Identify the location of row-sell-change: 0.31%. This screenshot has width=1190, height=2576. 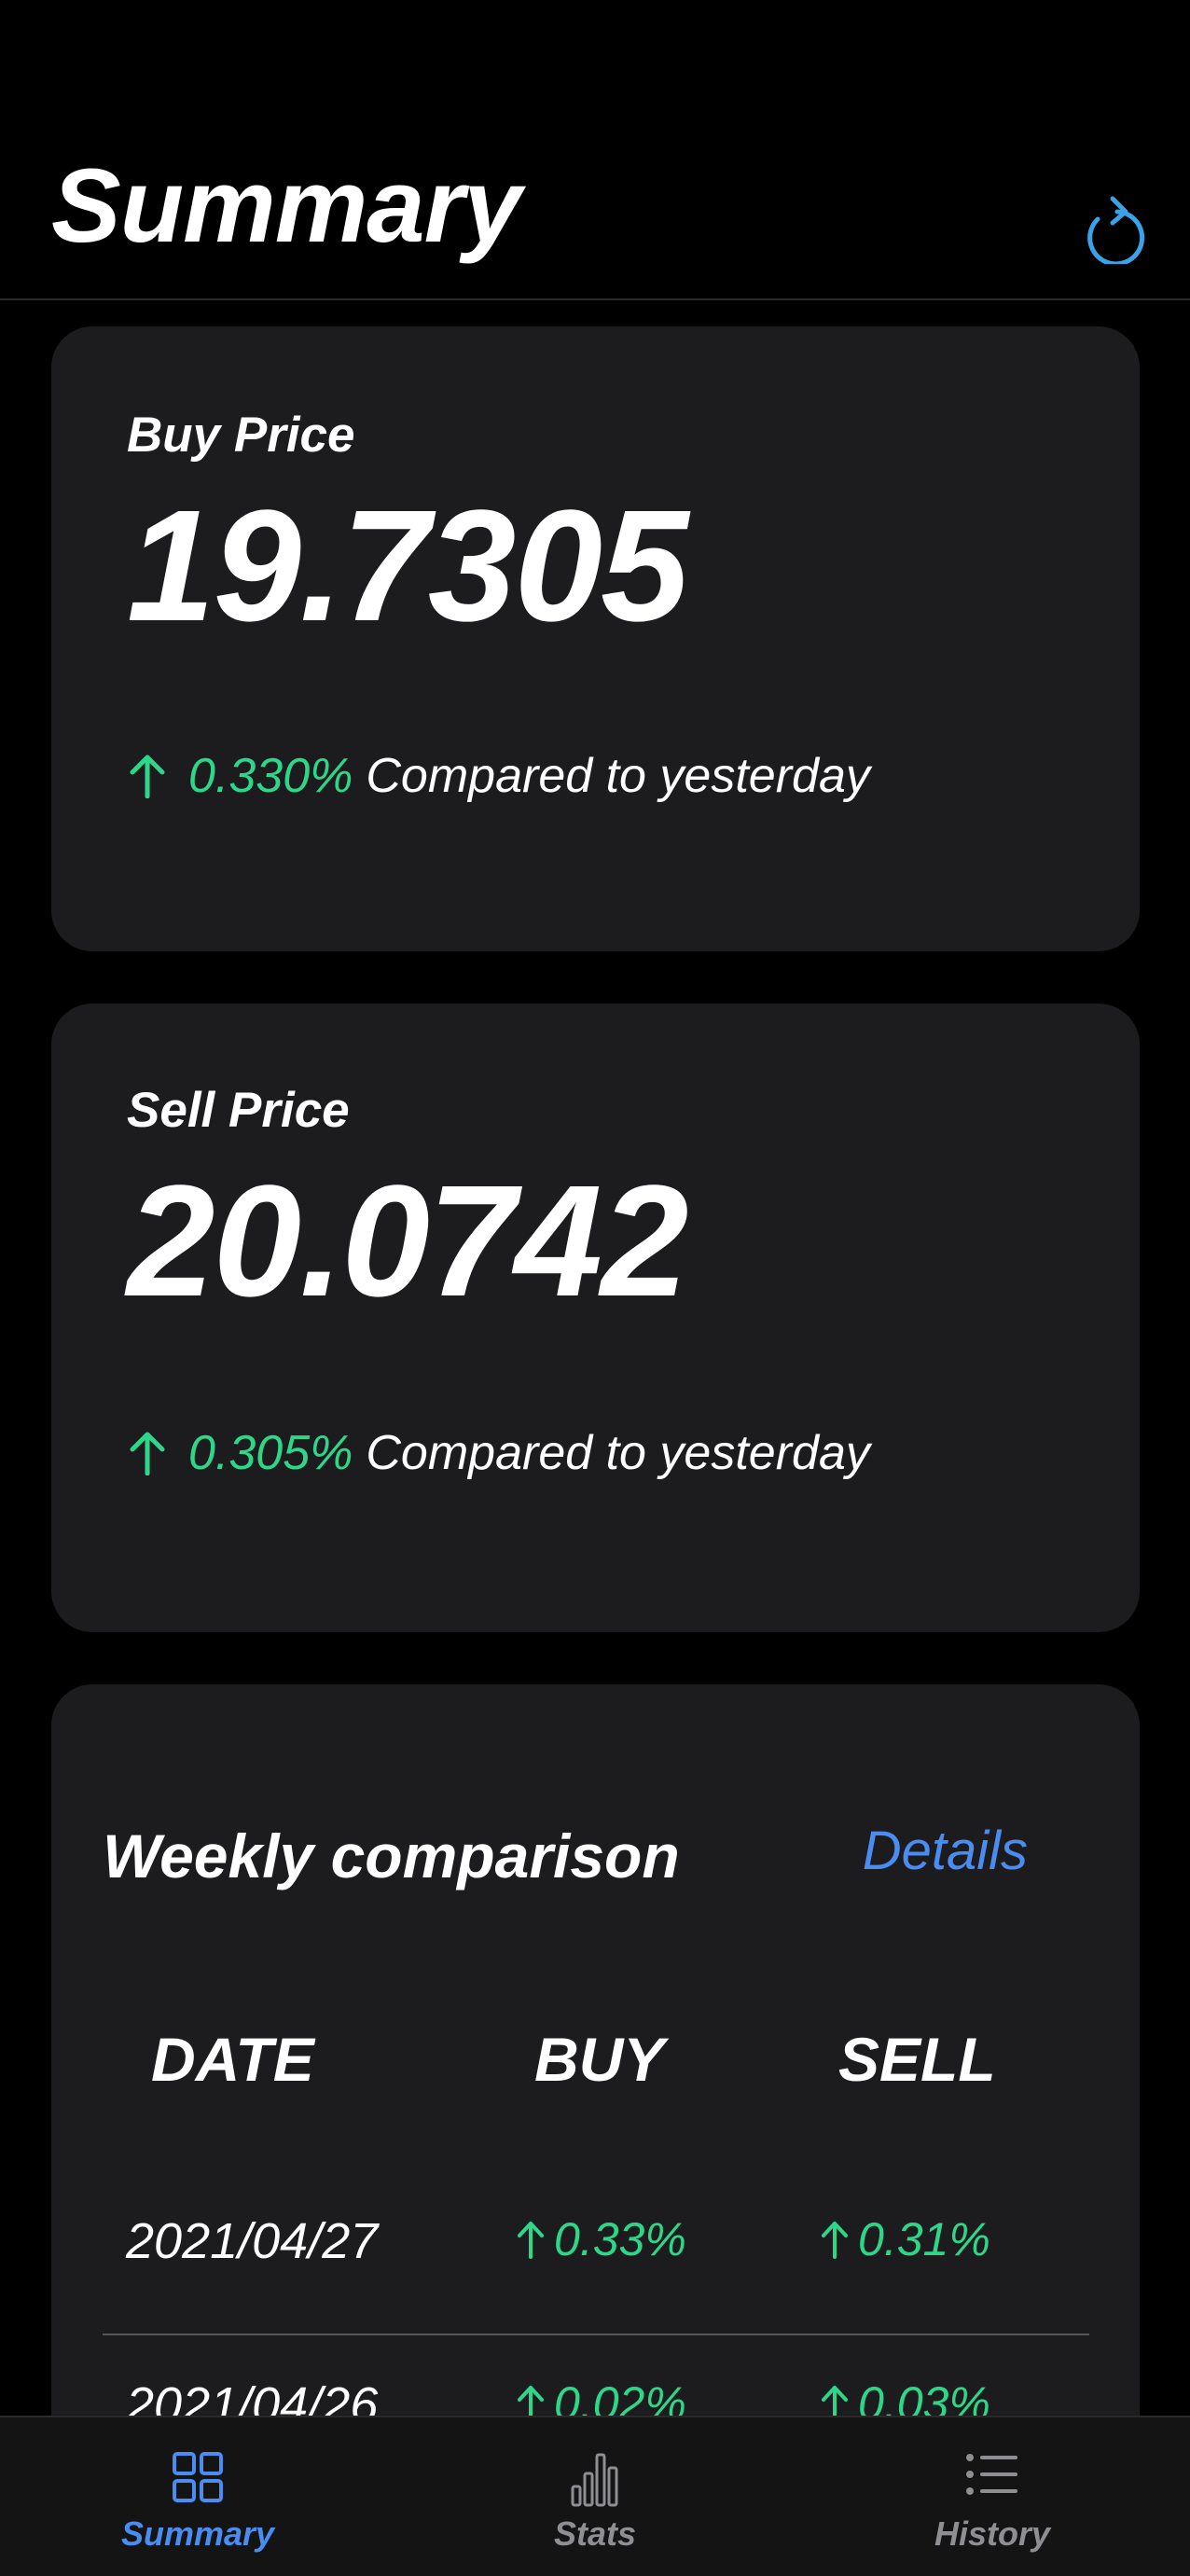
(904, 2239).